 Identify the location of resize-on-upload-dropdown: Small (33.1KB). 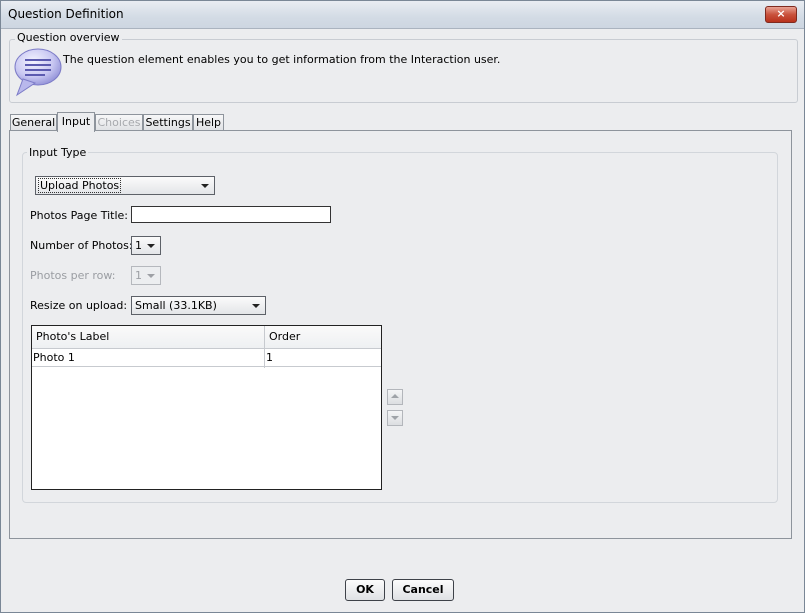
(198, 305).